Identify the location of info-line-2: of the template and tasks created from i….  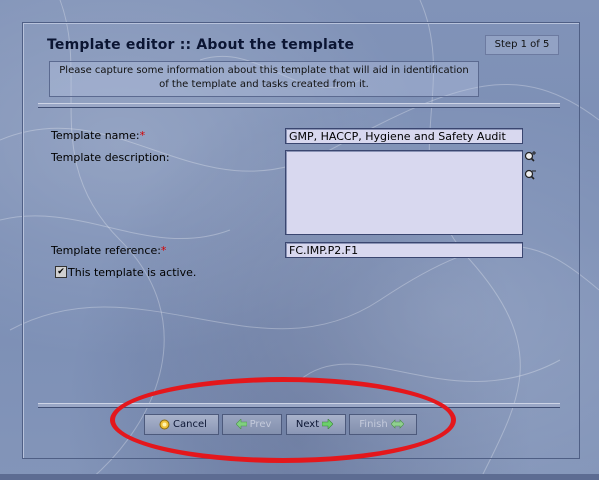
(264, 84).